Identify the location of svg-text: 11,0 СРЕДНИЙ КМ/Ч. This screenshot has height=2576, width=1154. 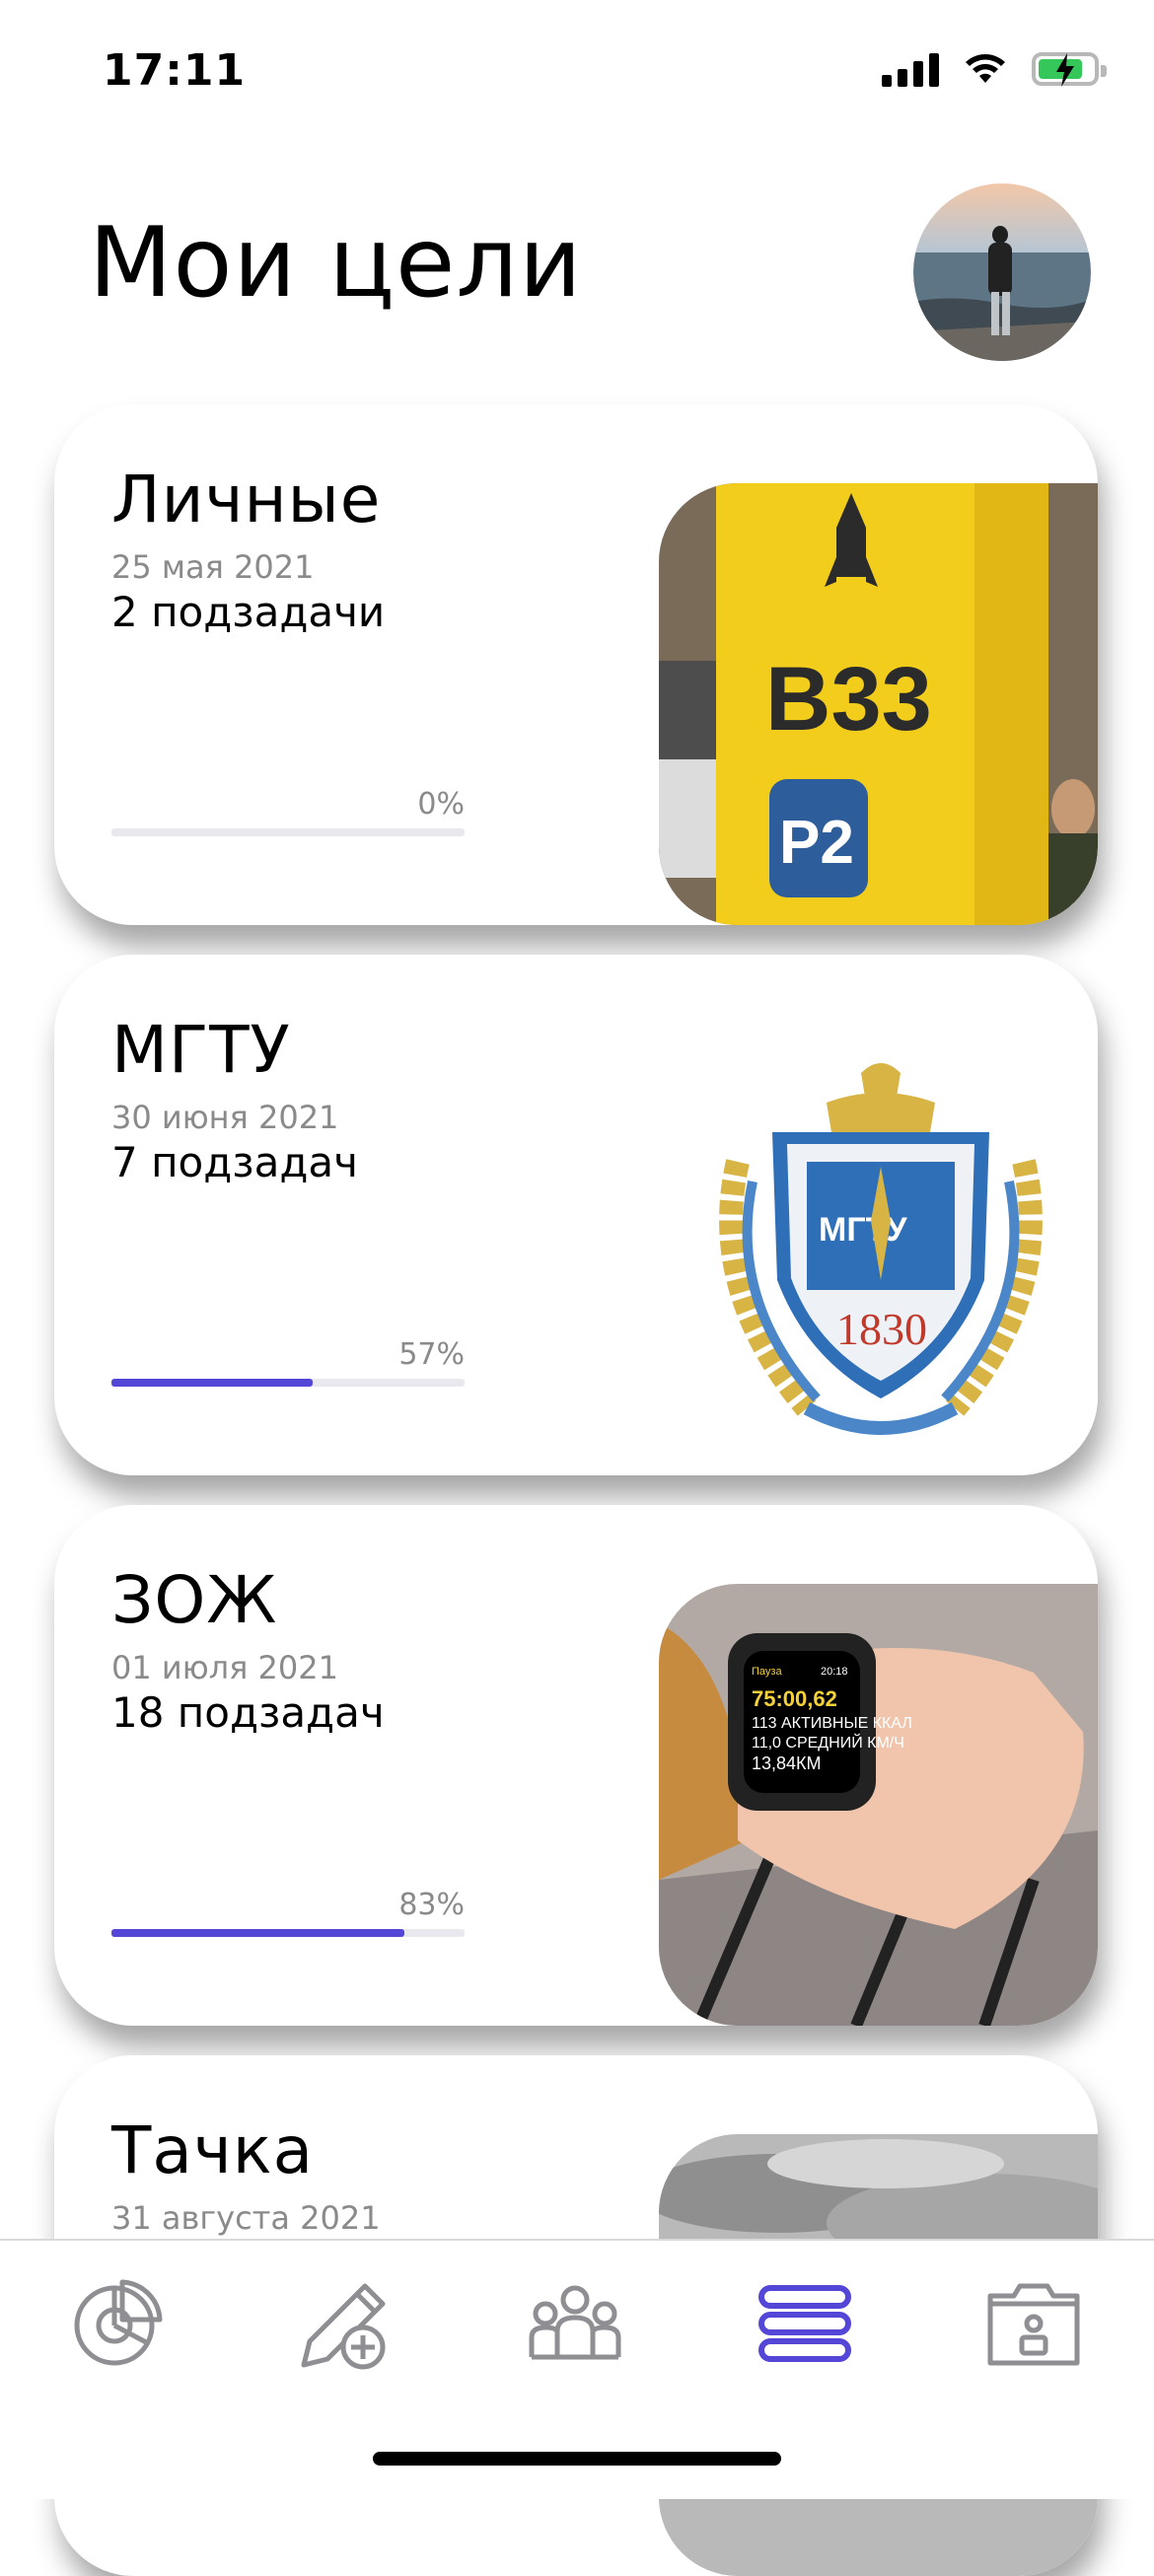
(828, 1742).